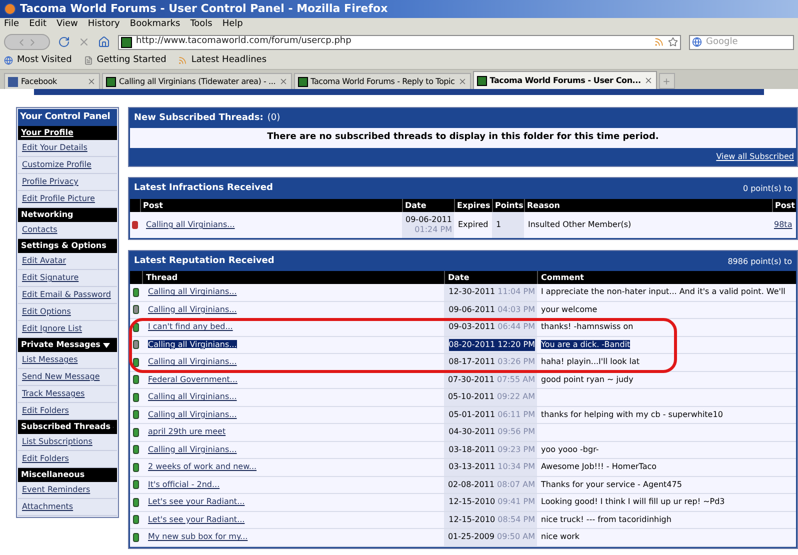 This screenshot has height=555, width=798. Describe the element at coordinates (57, 165) in the screenshot. I see `sidebar-link: Customize Profile` at that location.